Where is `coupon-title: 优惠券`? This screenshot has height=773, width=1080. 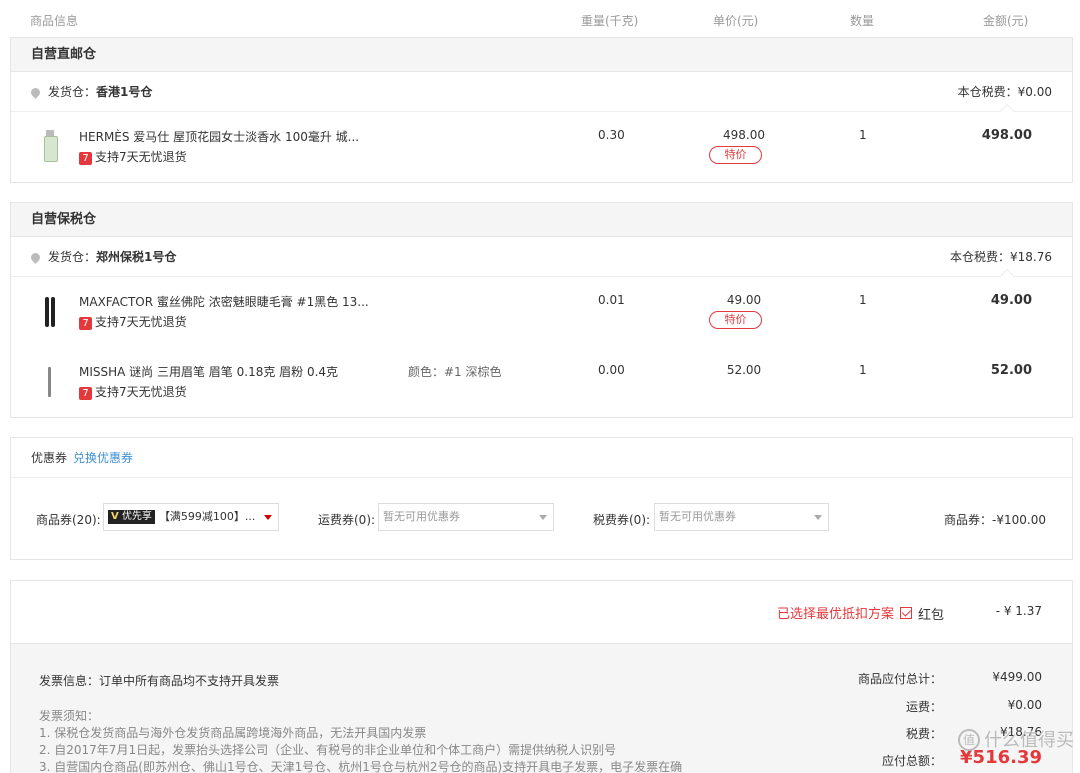 coupon-title: 优惠券 is located at coordinates (49, 458).